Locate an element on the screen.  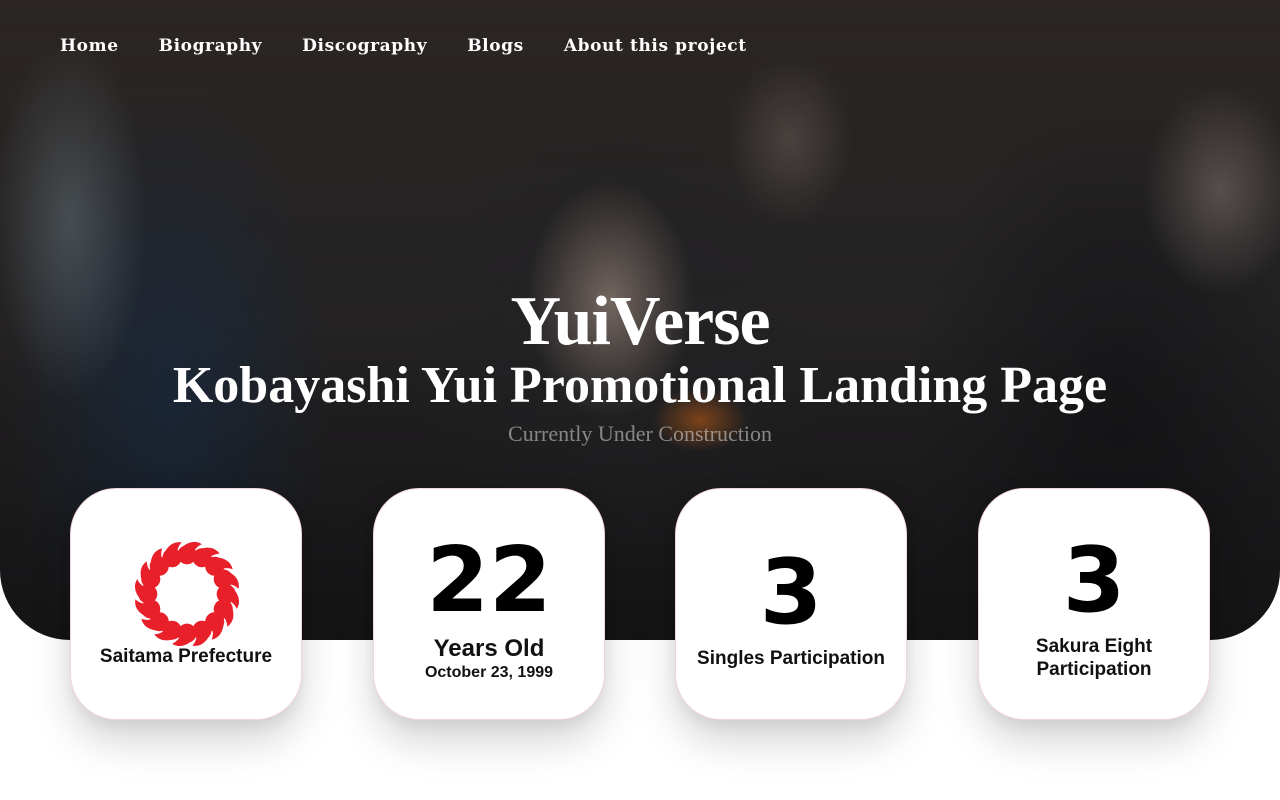
sakura-eight-label: Sakura Eight Participation is located at coordinates (1094, 658).